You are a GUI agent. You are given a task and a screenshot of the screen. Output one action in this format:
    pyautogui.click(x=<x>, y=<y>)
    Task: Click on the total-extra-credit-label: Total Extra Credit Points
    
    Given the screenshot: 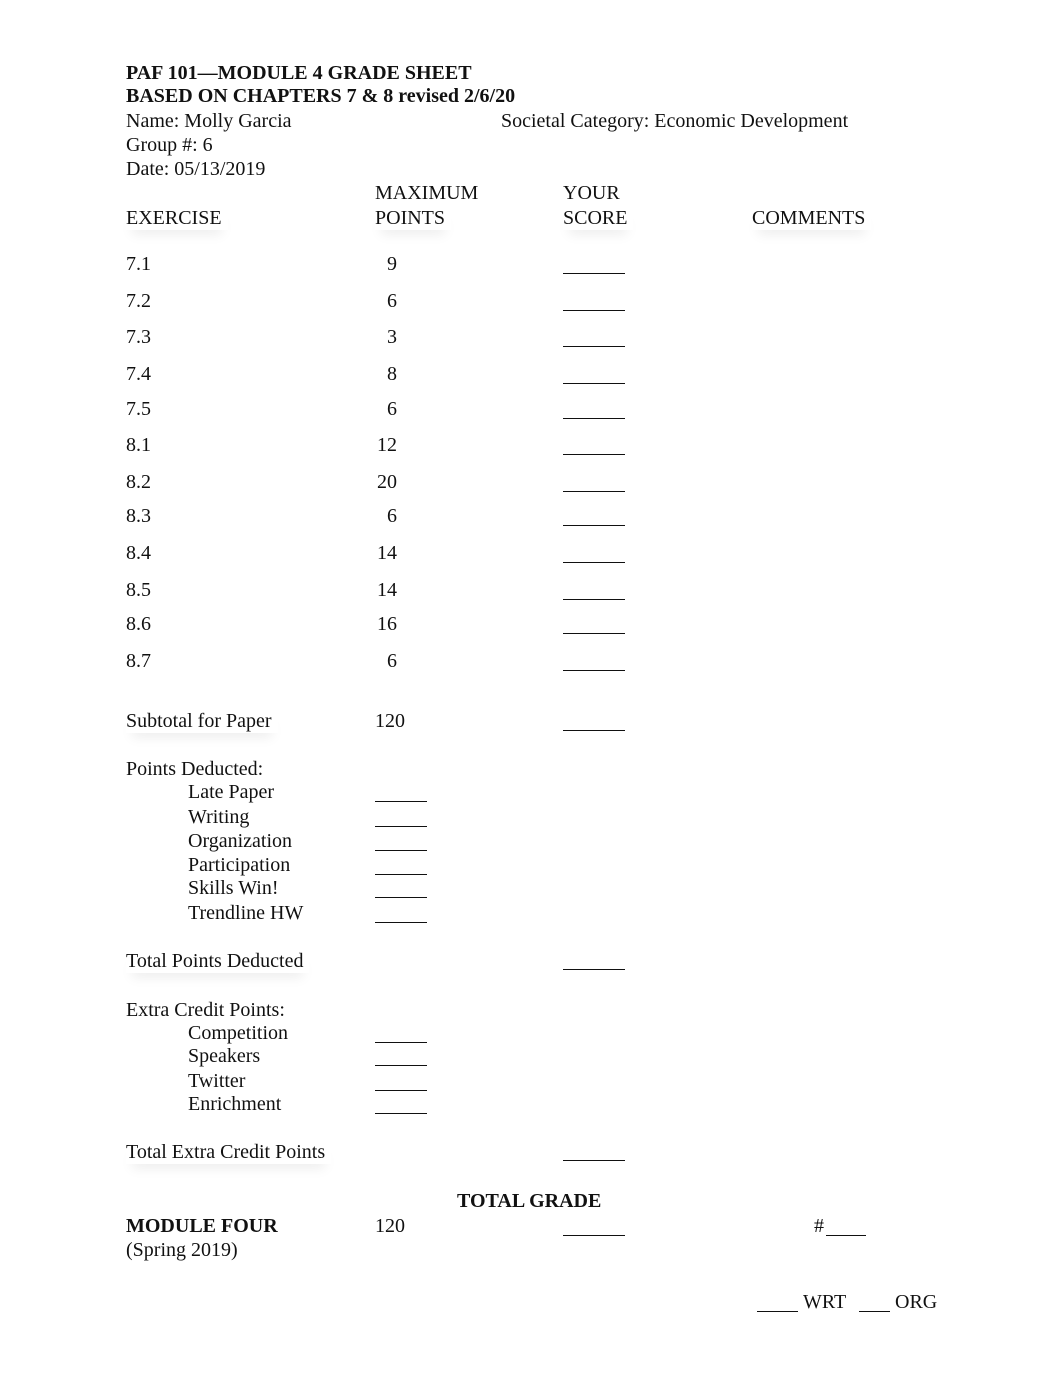 What is the action you would take?
    pyautogui.click(x=228, y=1152)
    